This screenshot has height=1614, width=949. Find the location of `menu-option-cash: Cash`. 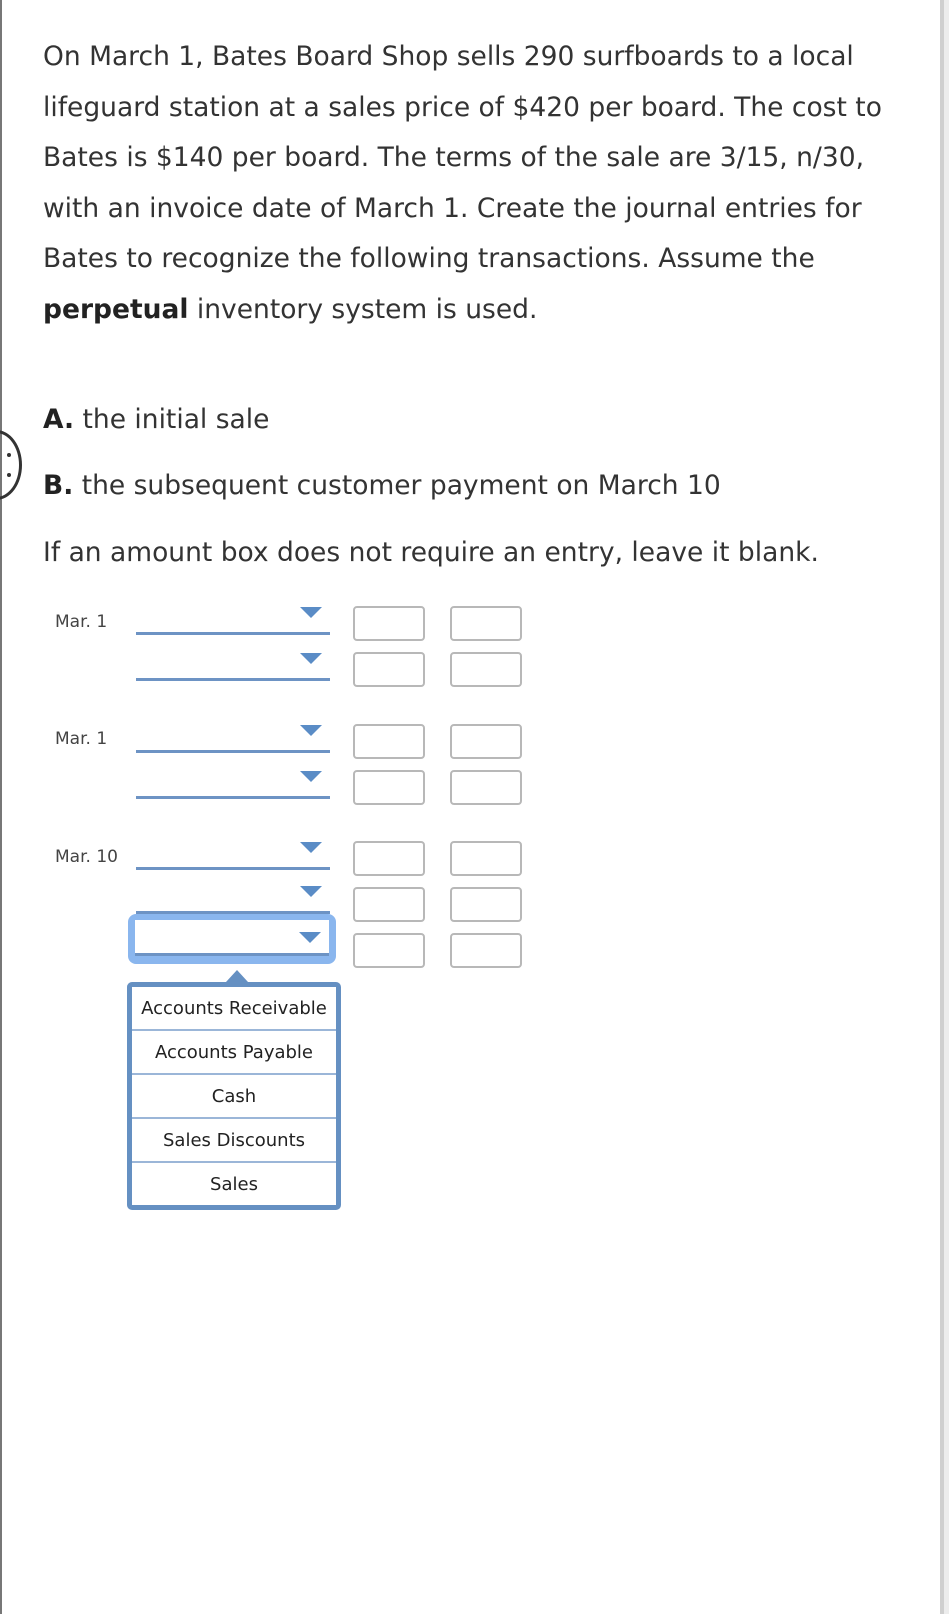

menu-option-cash: Cash is located at coordinates (234, 1095).